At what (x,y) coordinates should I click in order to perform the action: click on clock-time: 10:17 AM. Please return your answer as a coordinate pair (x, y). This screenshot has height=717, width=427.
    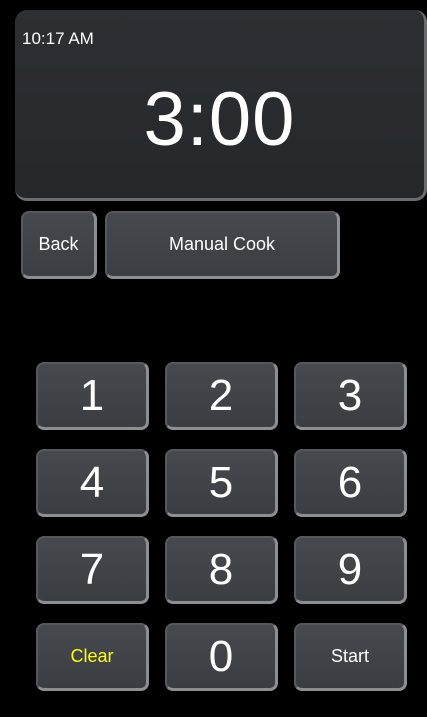
    Looking at the image, I should click on (58, 38).